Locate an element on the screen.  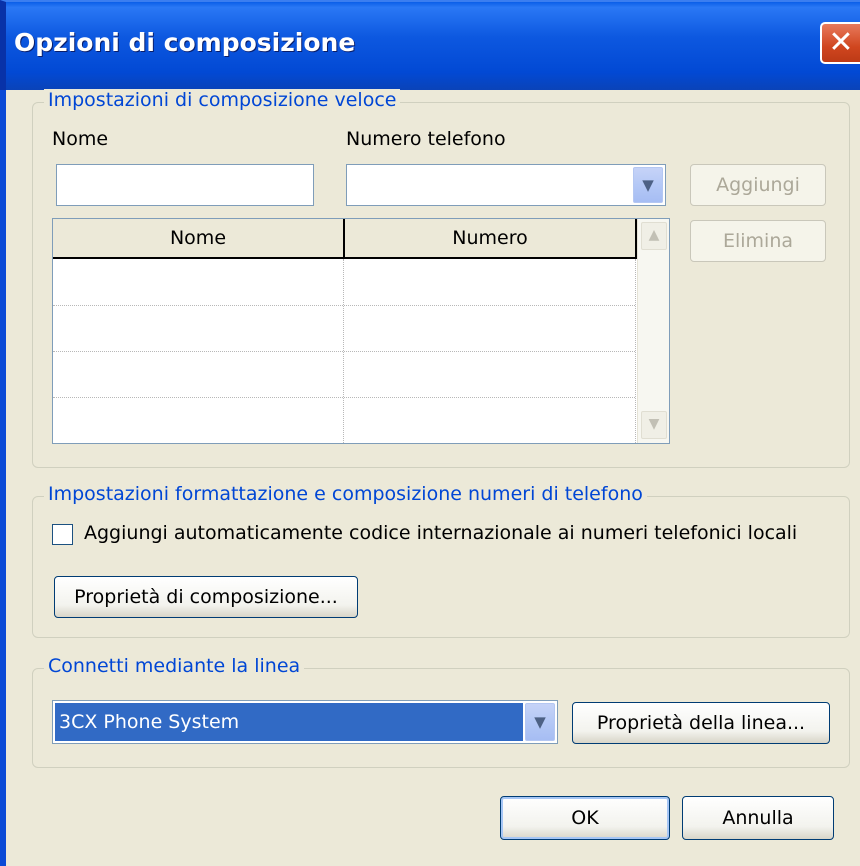
scroll-up-button: ▲ is located at coordinates (654, 236).